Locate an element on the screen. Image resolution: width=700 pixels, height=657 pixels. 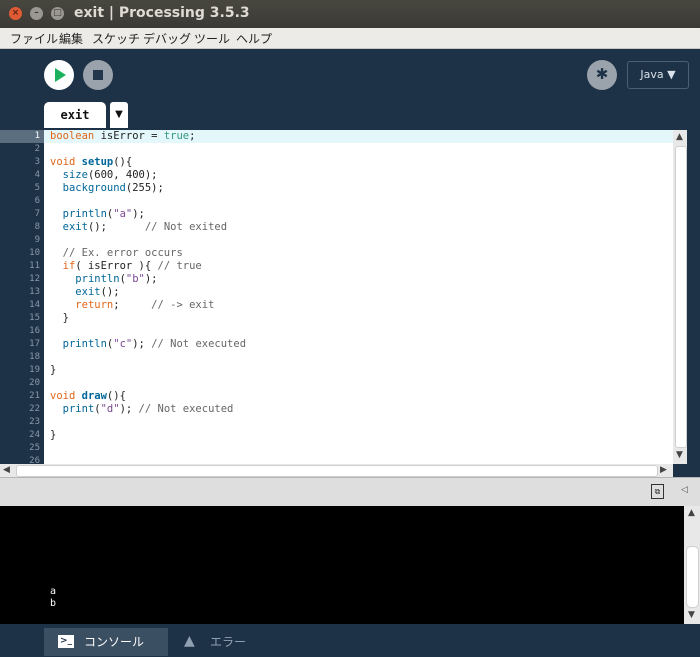
menu-file: ファイル is located at coordinates (34, 38).